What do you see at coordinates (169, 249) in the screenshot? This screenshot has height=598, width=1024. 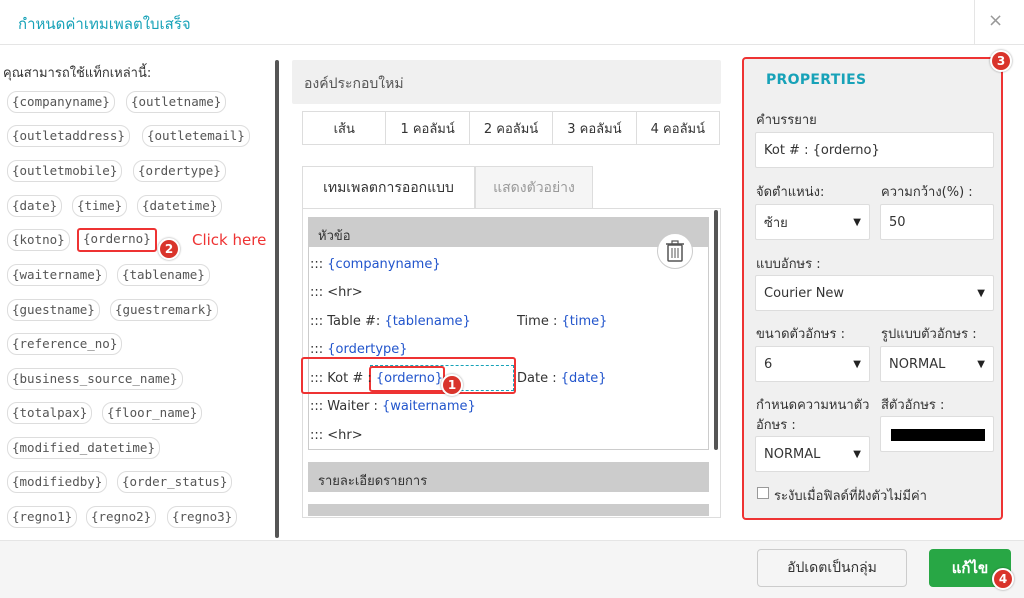 I see `step-badge-2: 2` at bounding box center [169, 249].